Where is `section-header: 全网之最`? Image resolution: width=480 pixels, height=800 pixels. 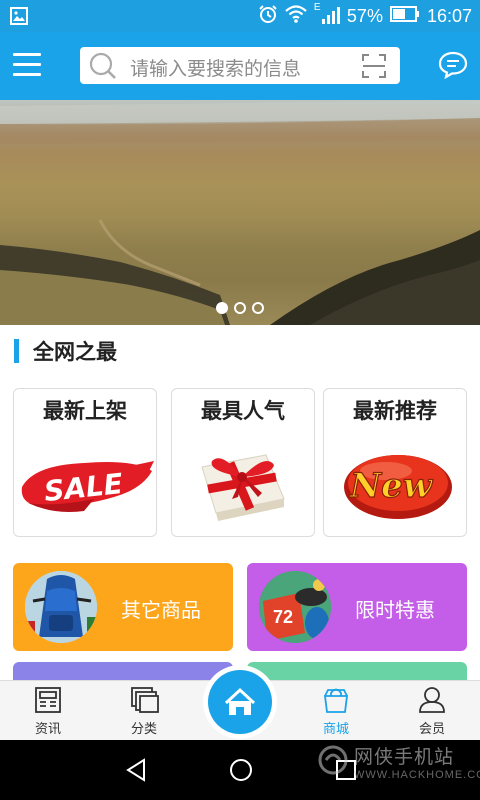 section-header: 全网之最 is located at coordinates (65, 351).